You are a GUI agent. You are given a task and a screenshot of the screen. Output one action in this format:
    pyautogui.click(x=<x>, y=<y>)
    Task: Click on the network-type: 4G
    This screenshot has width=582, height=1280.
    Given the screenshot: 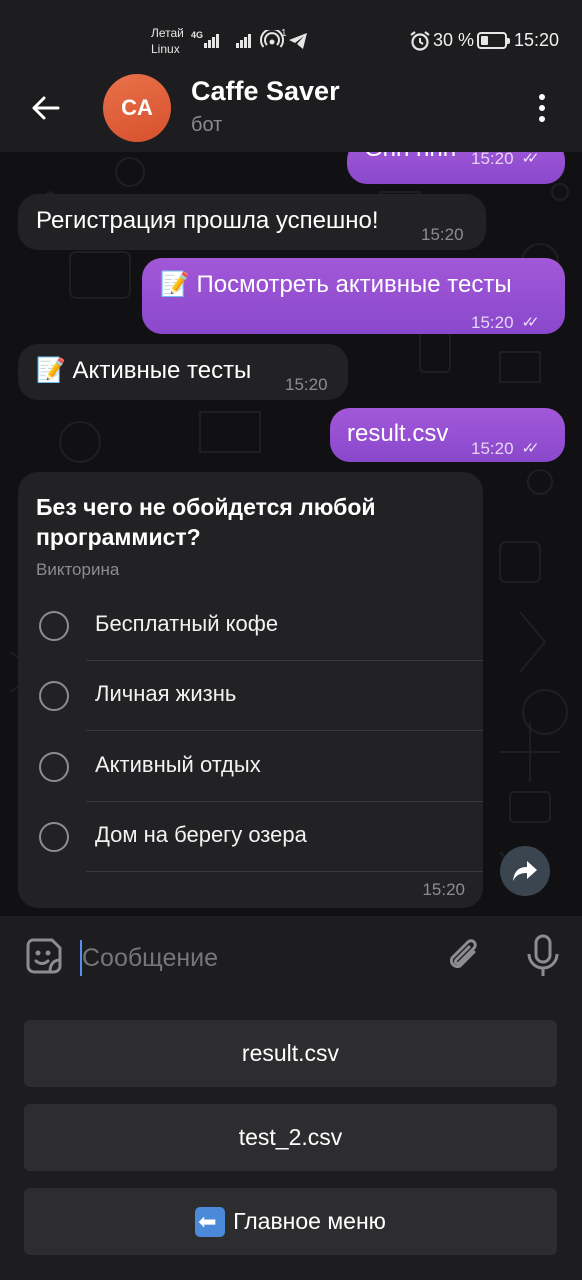 What is the action you would take?
    pyautogui.click(x=197, y=35)
    